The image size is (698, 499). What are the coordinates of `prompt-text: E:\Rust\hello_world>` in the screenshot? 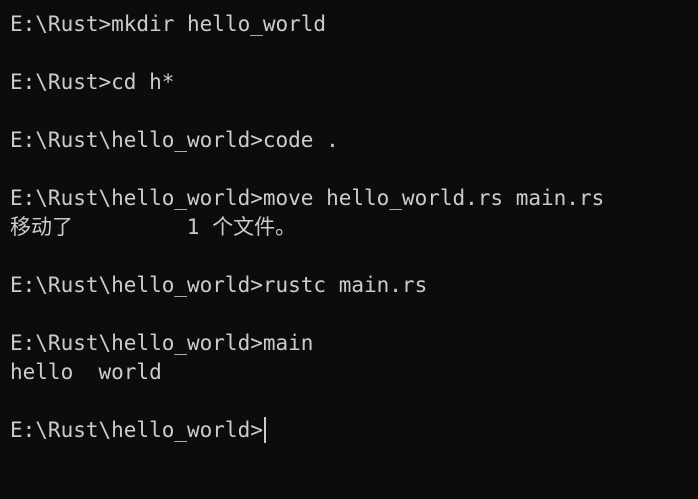 It's located at (136, 430).